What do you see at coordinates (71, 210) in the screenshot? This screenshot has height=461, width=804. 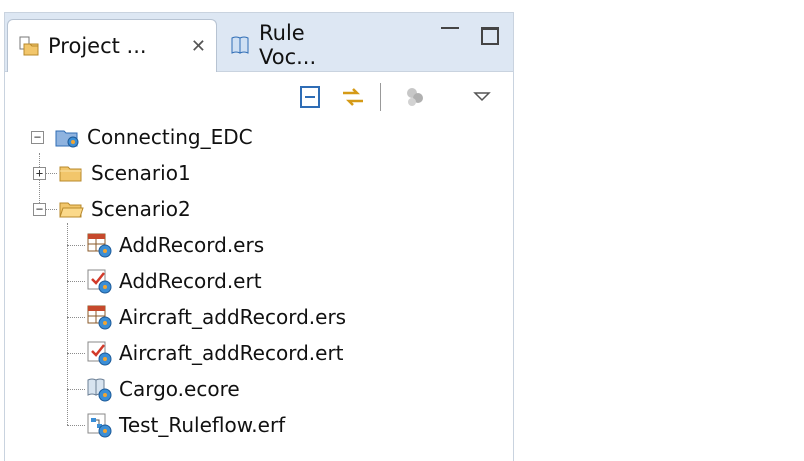 I see `open-folder-icon` at bounding box center [71, 210].